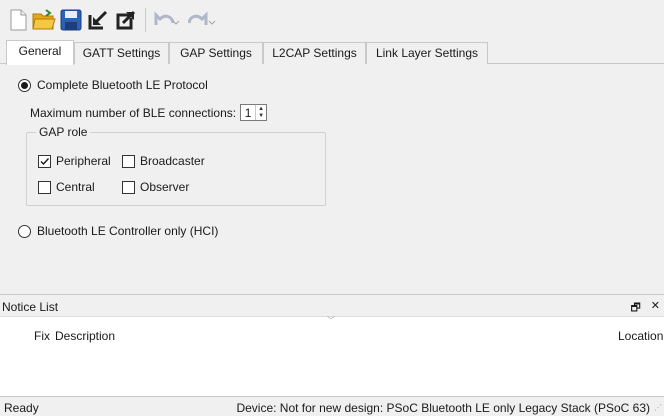  I want to click on broadcaster-label: Broadcaster, so click(172, 161).